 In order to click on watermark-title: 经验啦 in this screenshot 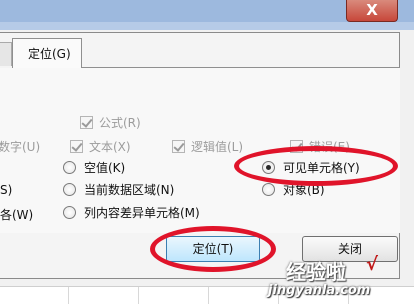, I will do `click(316, 272)`.